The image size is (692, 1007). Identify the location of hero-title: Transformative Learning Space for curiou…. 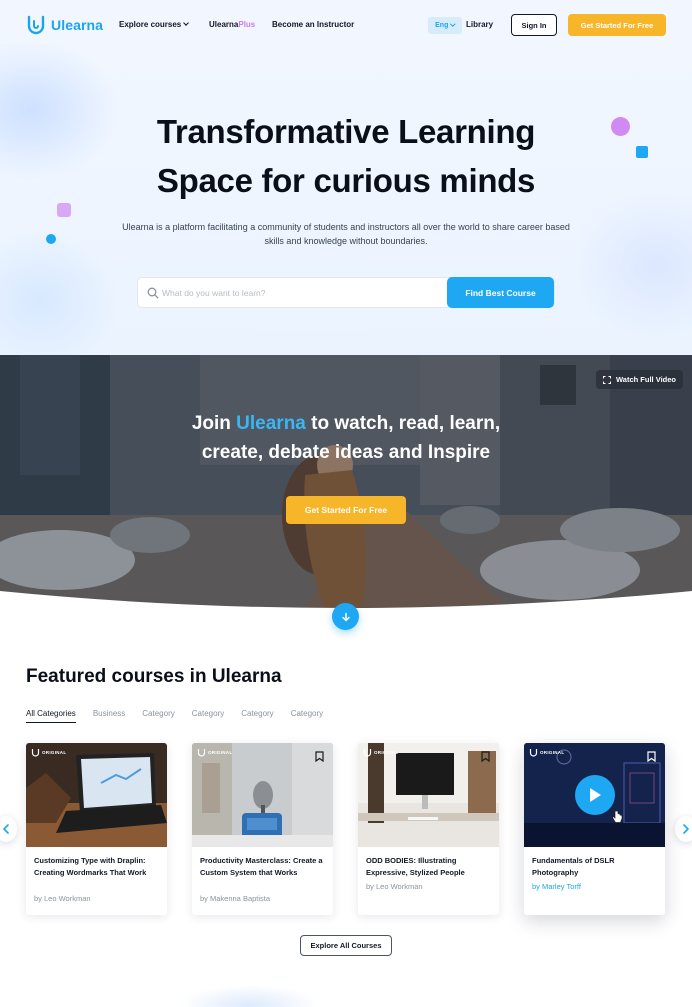
(346, 156).